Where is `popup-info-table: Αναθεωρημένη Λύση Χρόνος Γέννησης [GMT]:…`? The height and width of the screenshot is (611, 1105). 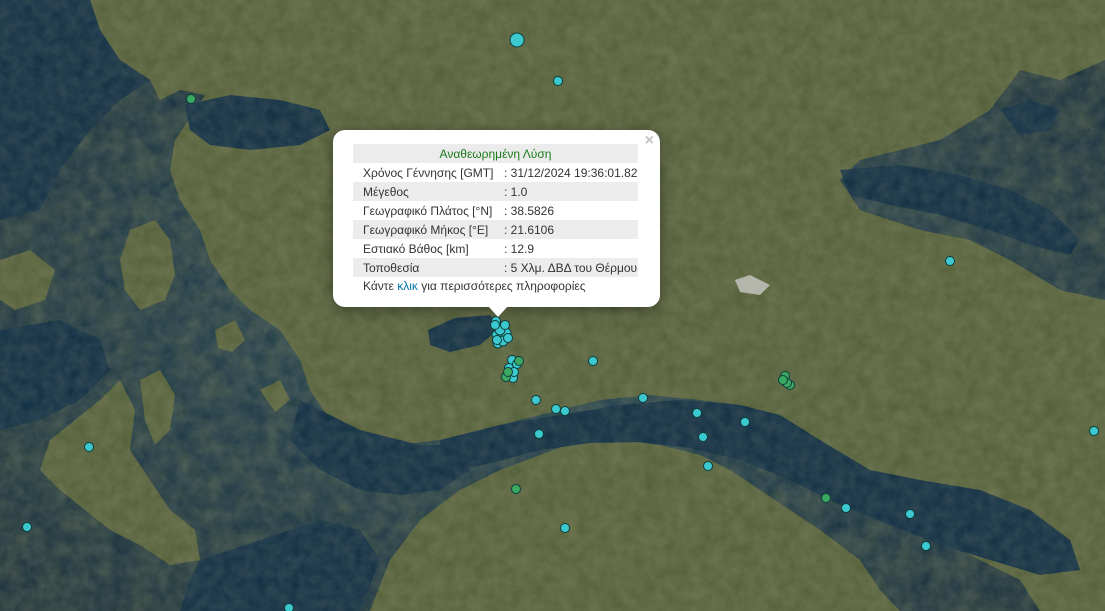
popup-info-table: Αναθεωρημένη Λύση Χρόνος Γέννησης [GMT]:… is located at coordinates (495, 210).